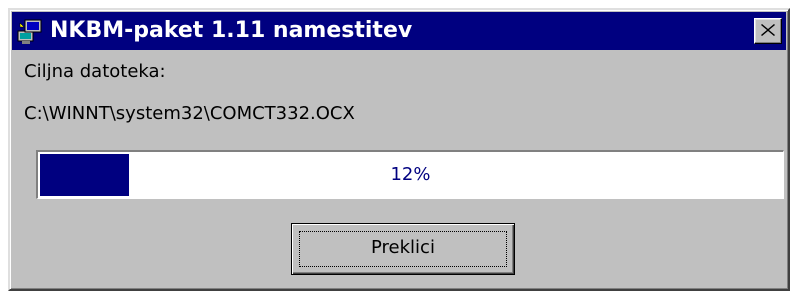 This screenshot has width=796, height=295. I want to click on target-file-label: Ciljna datoteka:, so click(95, 71).